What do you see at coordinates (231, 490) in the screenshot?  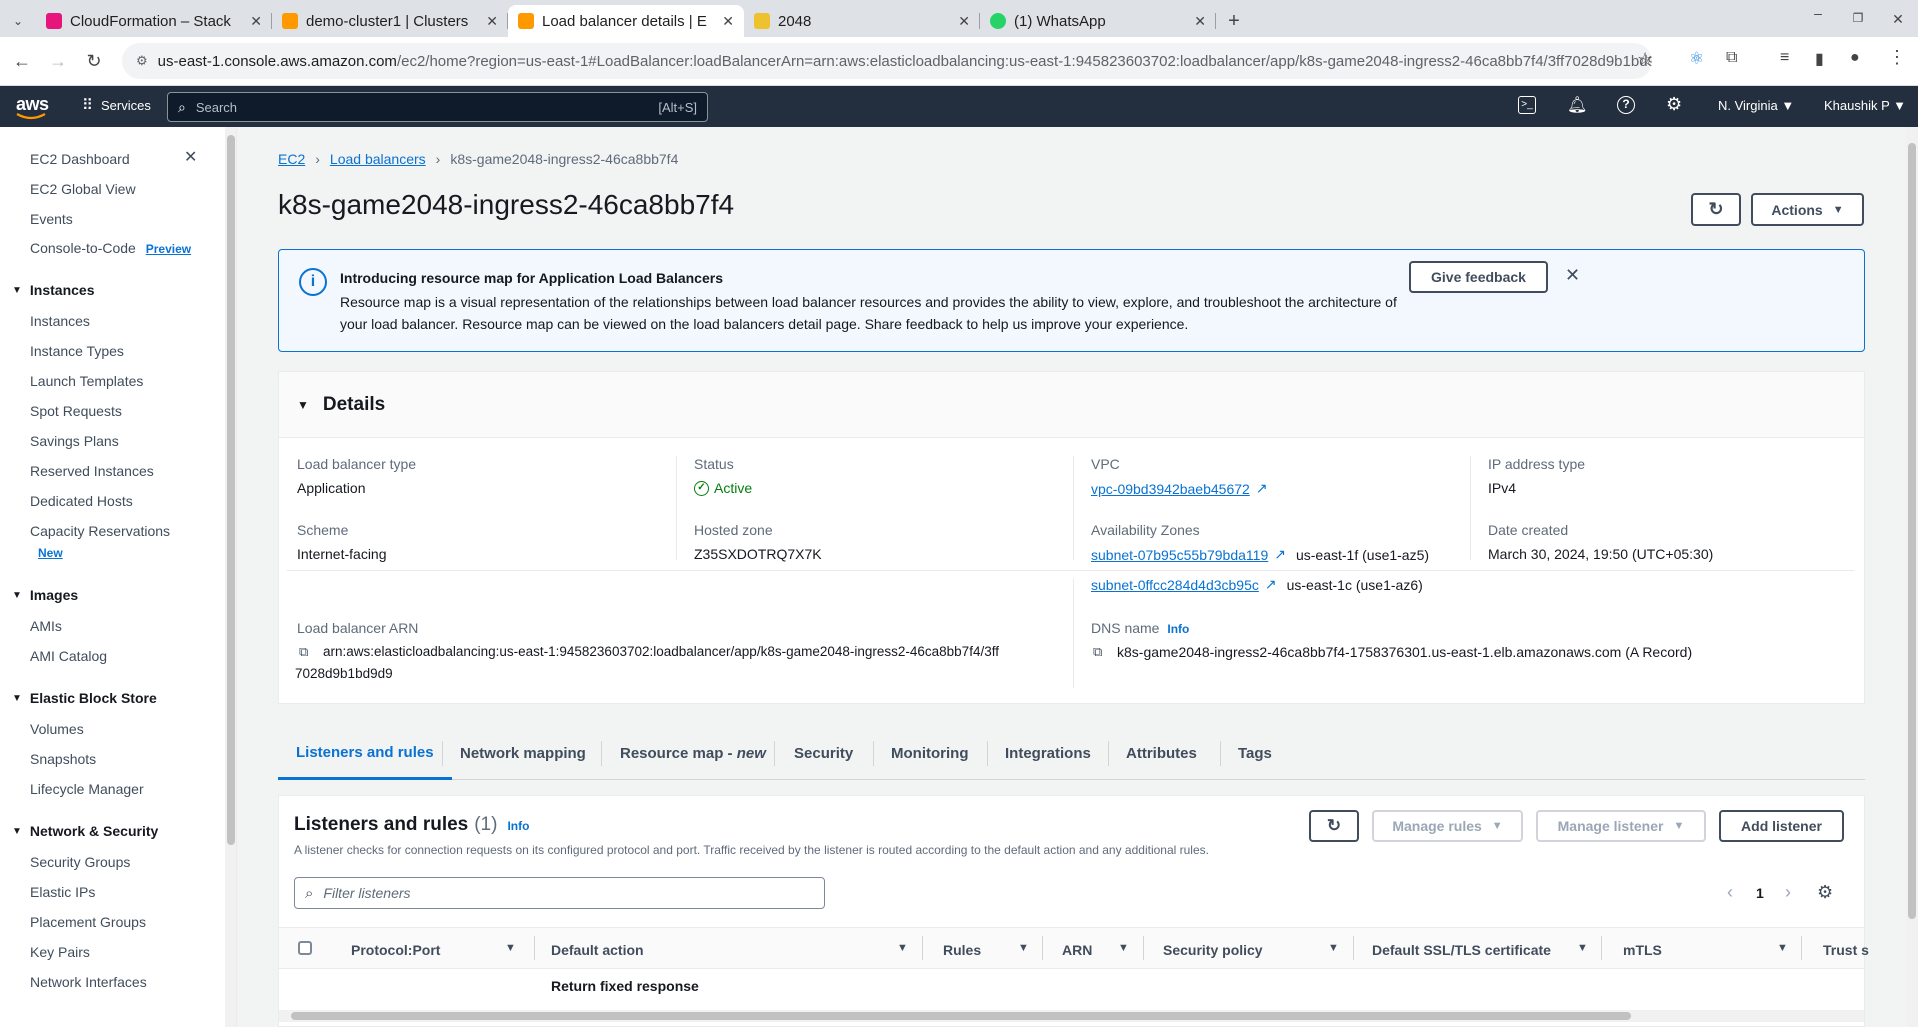 I see `sidebar-scrollbar-thumb` at bounding box center [231, 490].